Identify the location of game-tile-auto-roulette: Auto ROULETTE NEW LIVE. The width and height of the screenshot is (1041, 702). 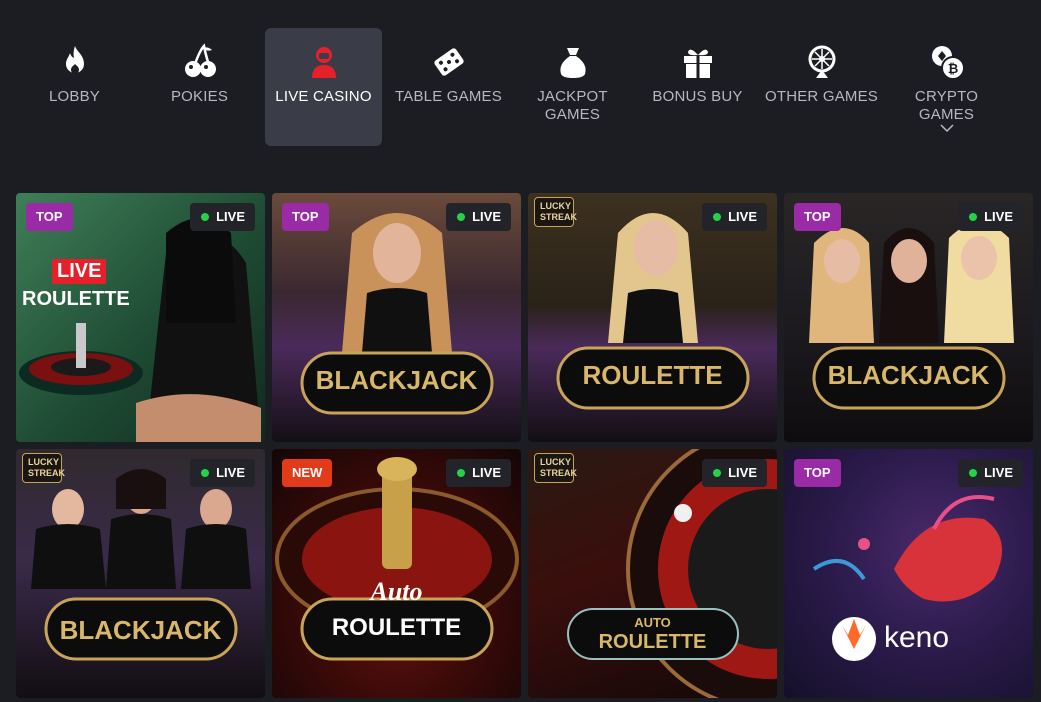
(396, 573).